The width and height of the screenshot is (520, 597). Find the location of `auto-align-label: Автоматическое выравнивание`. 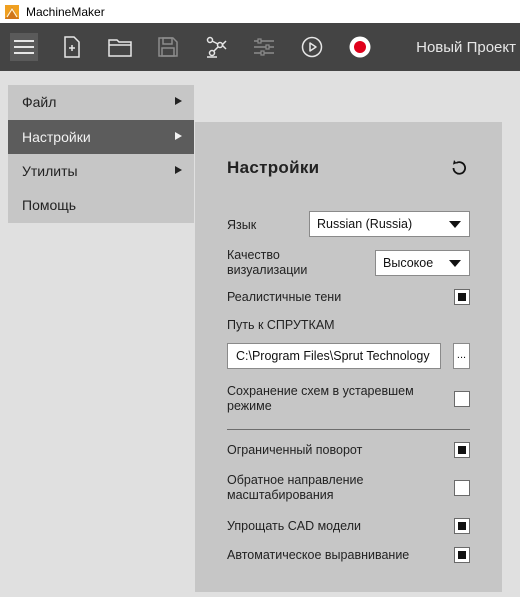

auto-align-label: Автоматическое выравнивание is located at coordinates (318, 555).